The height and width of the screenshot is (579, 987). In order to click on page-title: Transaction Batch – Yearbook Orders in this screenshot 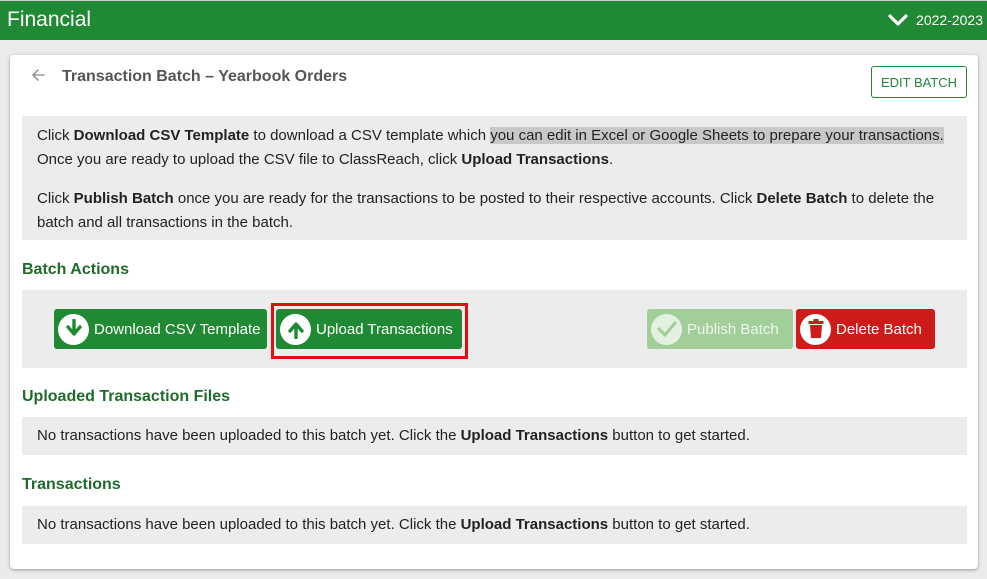, I will do `click(205, 76)`.